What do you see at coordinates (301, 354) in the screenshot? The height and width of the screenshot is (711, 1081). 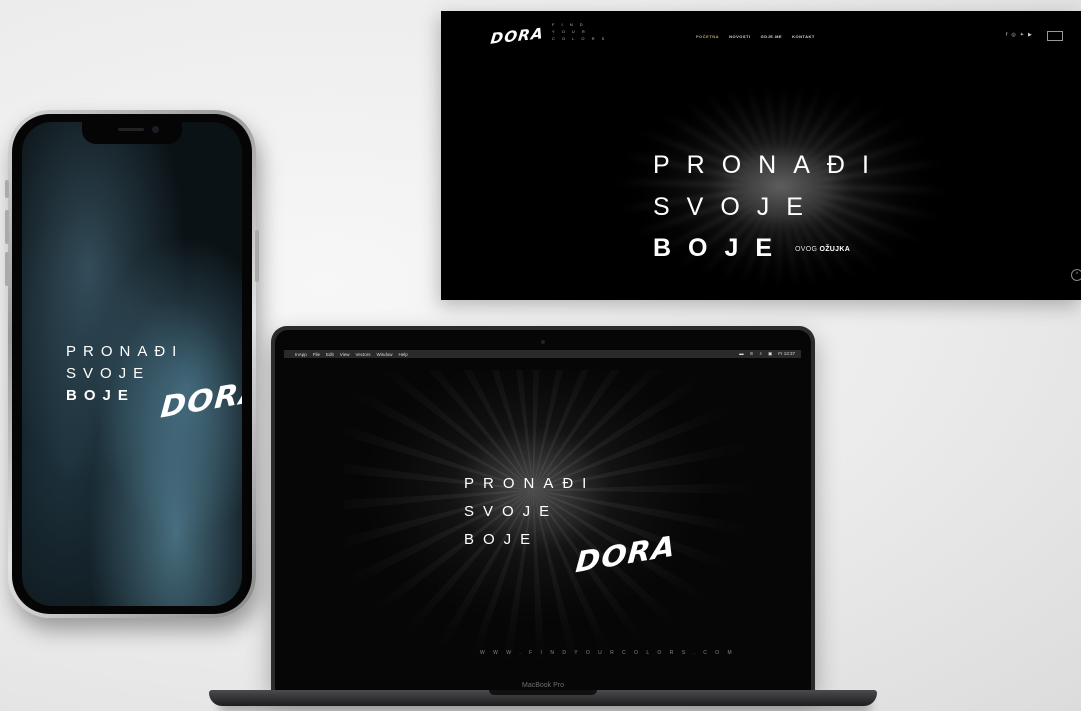 I see `menu-app-name: InApp` at bounding box center [301, 354].